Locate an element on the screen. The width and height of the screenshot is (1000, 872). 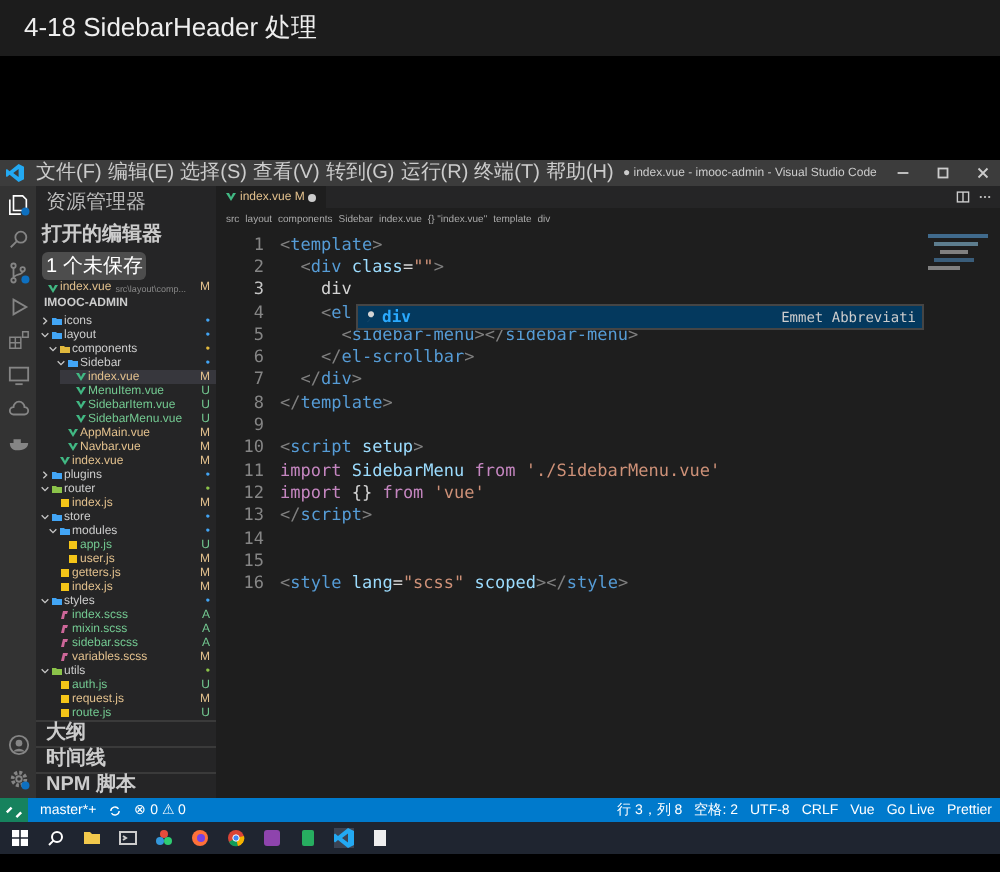
unsaved-count: 1 个未保存 is located at coordinates (94, 266).